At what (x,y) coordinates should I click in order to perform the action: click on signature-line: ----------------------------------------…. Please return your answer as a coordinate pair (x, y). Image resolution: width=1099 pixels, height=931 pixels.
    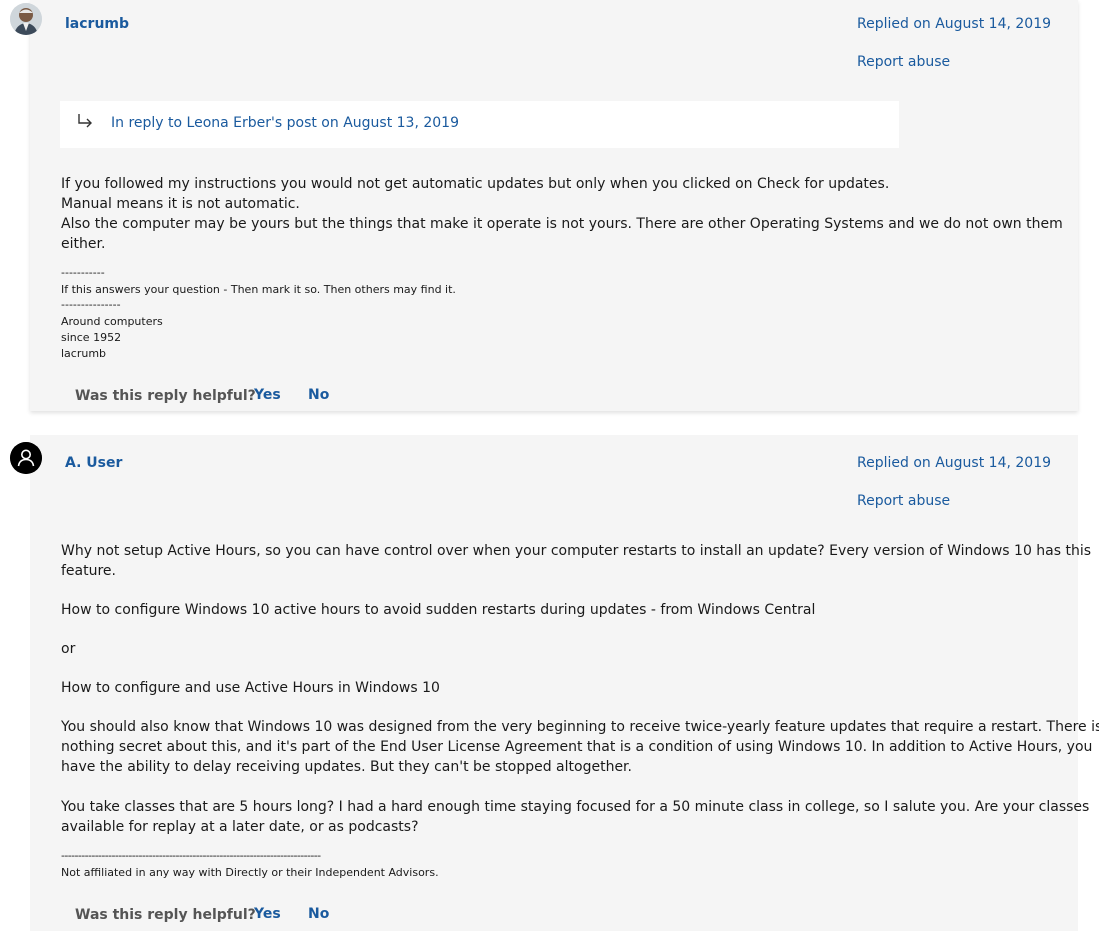
    Looking at the image, I should click on (191, 855).